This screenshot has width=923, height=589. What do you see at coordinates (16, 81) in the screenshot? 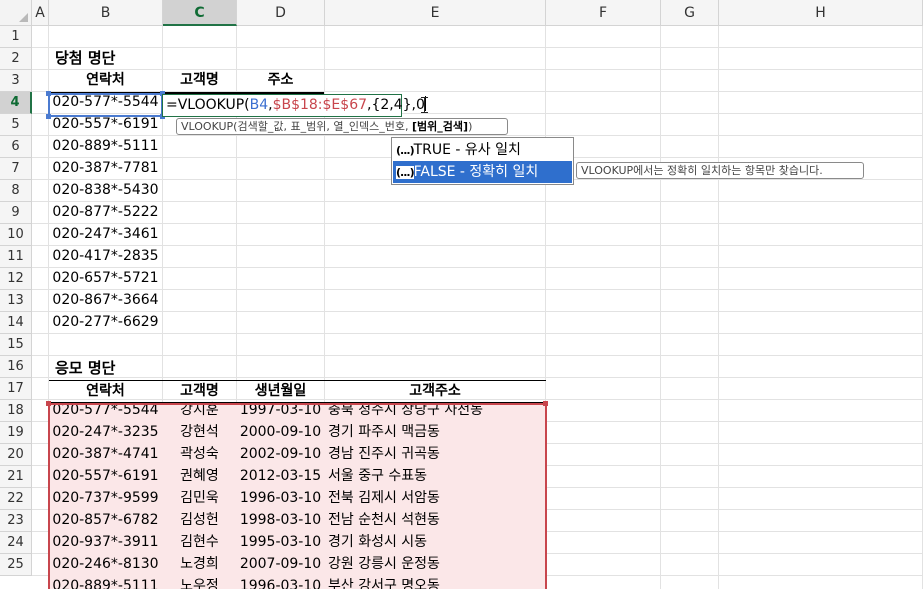
I see `row-header-3: 3` at bounding box center [16, 81].